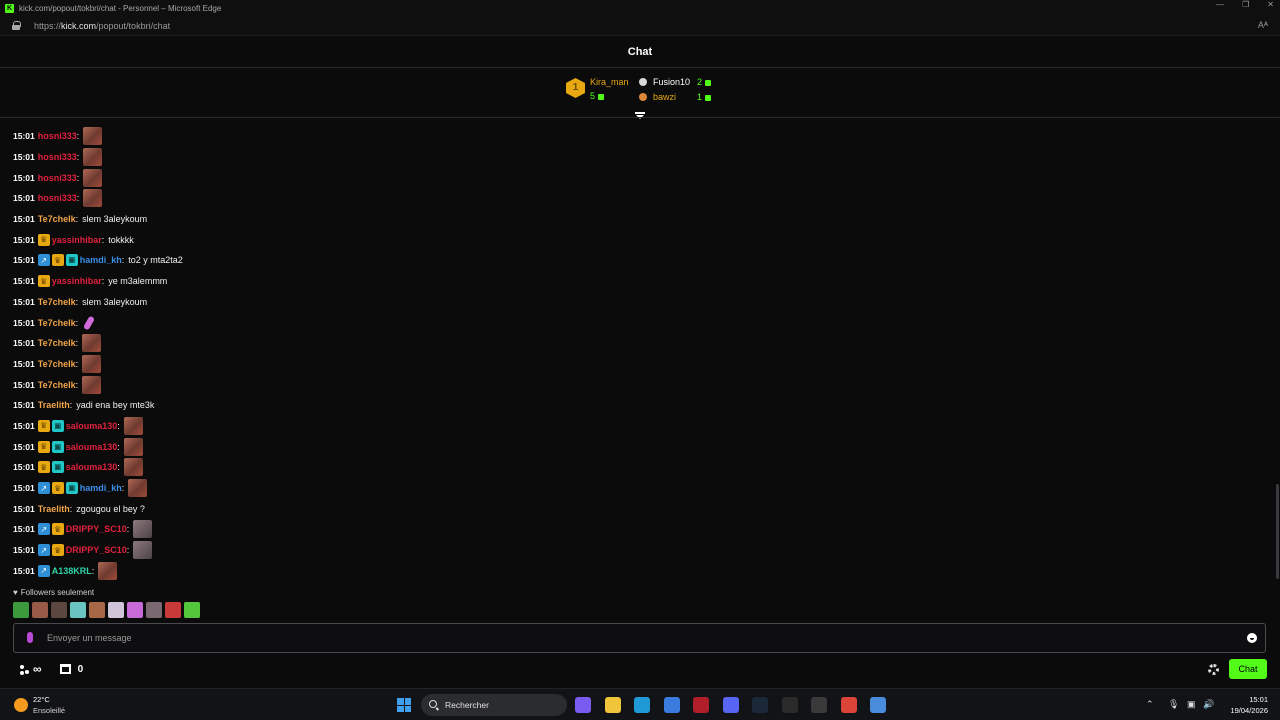  What do you see at coordinates (609, 82) in the screenshot?
I see `leaderboard-rank1-name: Kira_man` at bounding box center [609, 82].